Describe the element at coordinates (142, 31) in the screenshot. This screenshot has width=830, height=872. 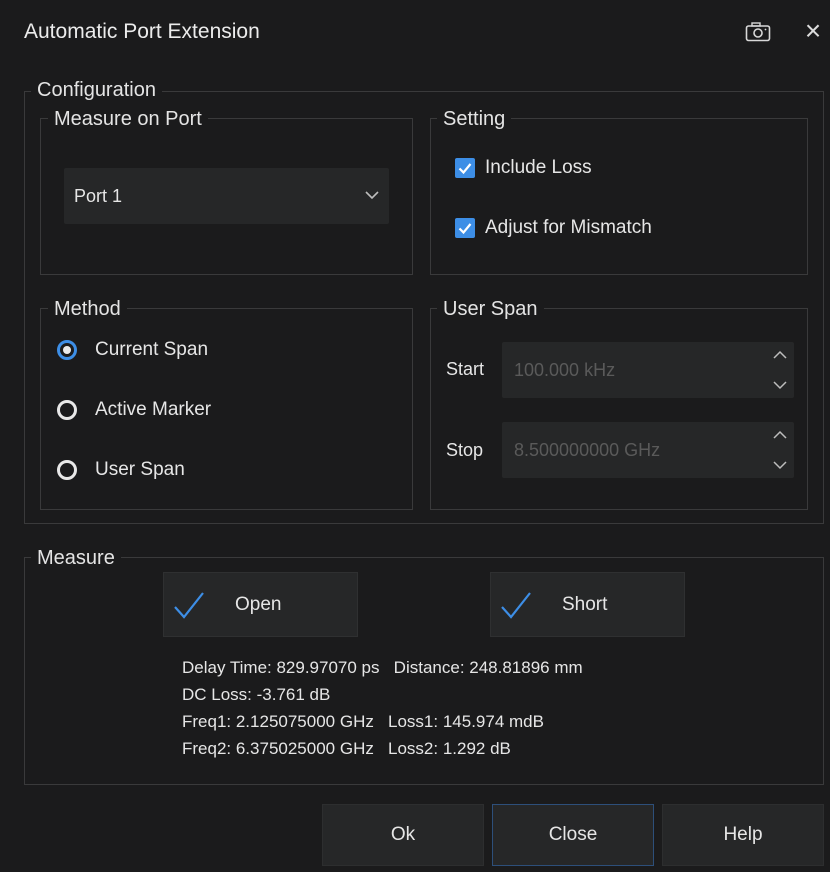
I see `dialog-title: Automatic Port Extension` at that location.